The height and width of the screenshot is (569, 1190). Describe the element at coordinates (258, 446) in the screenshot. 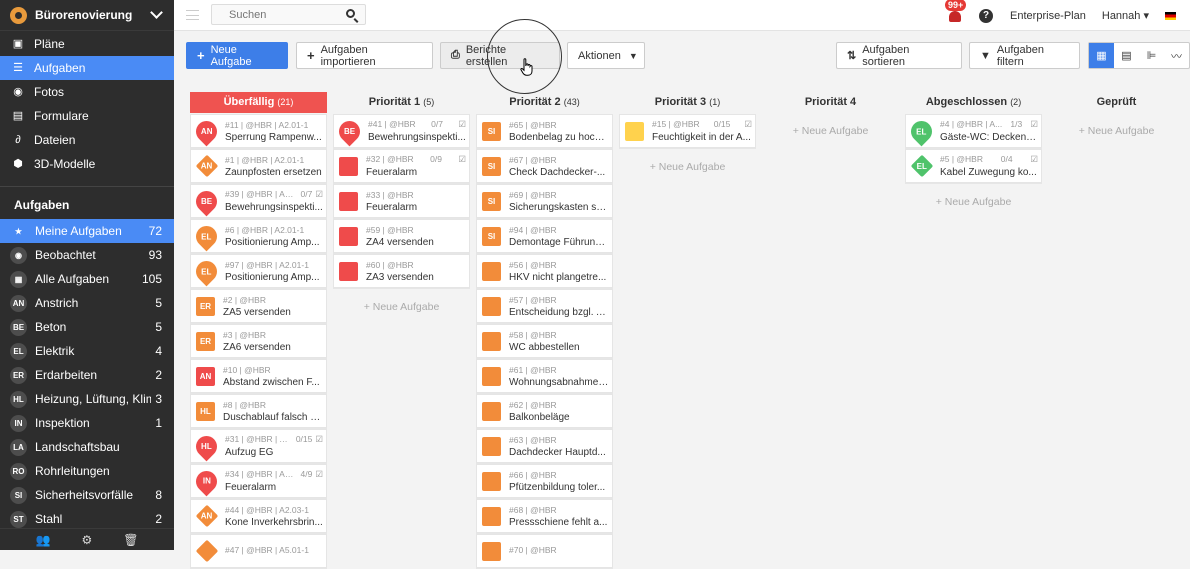

I see `task-card: HL #31 | @HBR | A2.01-10/15☑ Aufzug EG` at that location.